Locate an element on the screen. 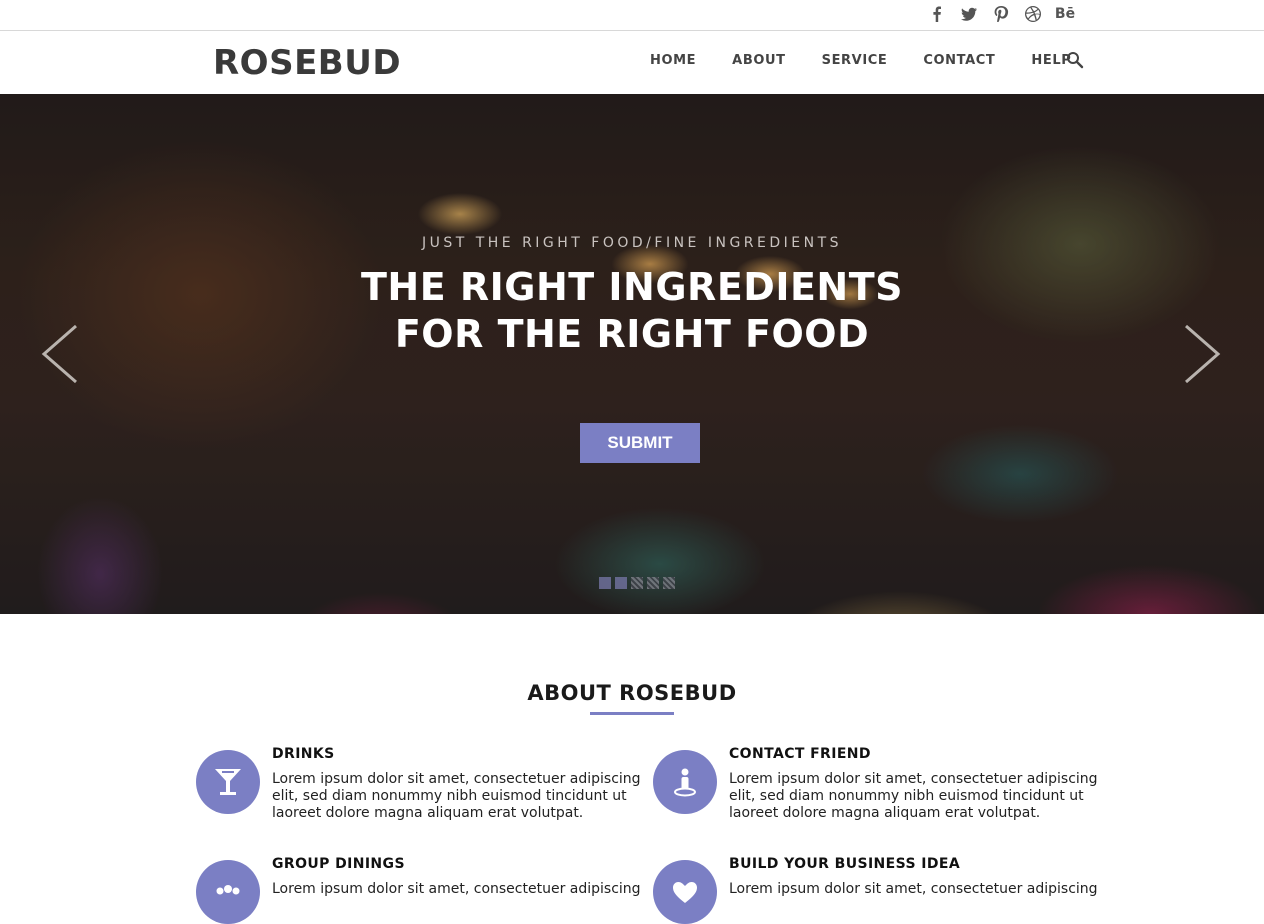  about-title-underline is located at coordinates (632, 713).